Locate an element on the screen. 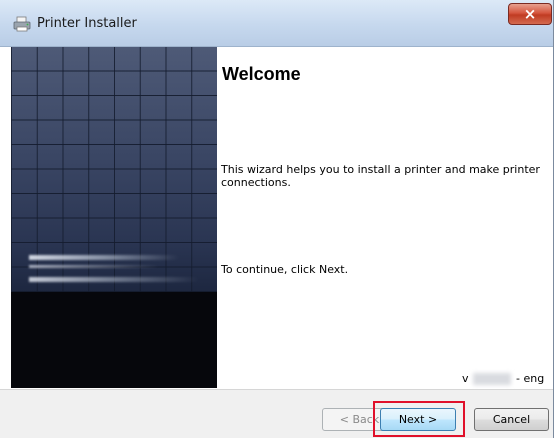  close-button: × is located at coordinates (530, 14).